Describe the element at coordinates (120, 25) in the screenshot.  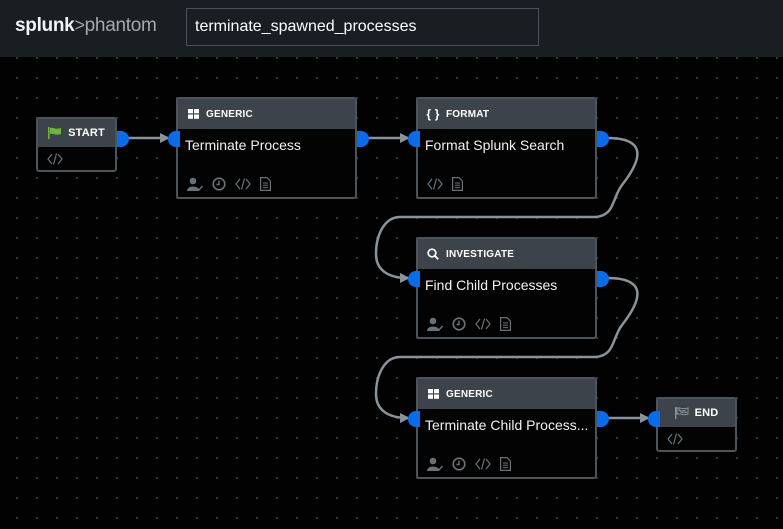
I see `logo-phantom: phantom` at that location.